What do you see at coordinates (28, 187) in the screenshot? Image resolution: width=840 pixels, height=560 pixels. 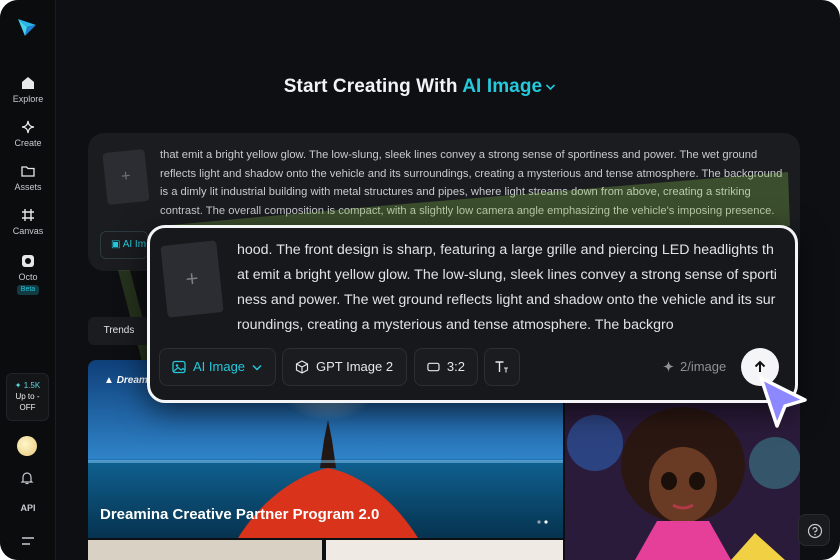 I see `sidebar-item-label: Assets` at bounding box center [28, 187].